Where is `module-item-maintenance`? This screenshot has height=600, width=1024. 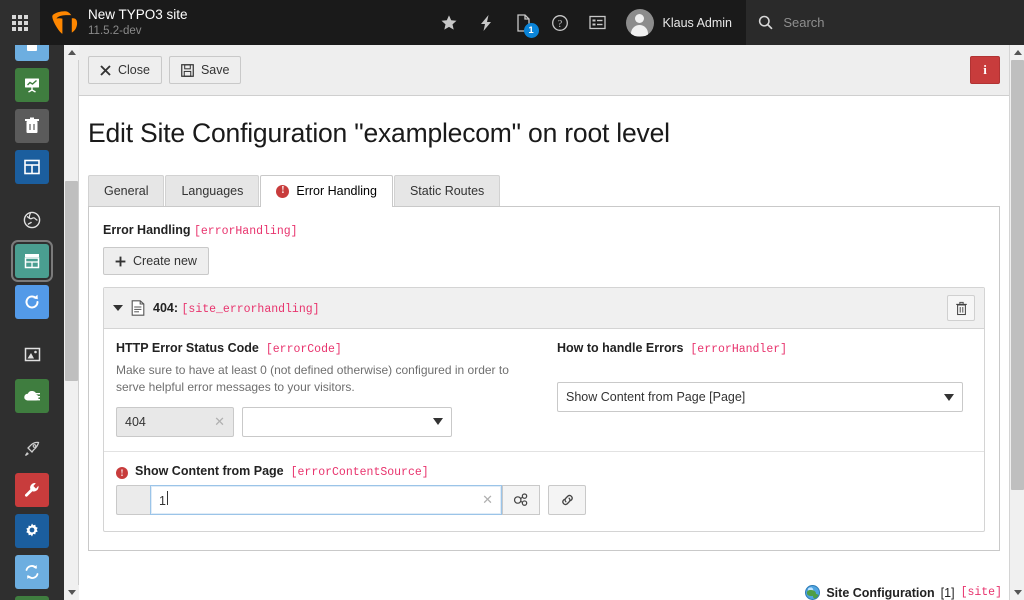 module-item-maintenance is located at coordinates (32, 489).